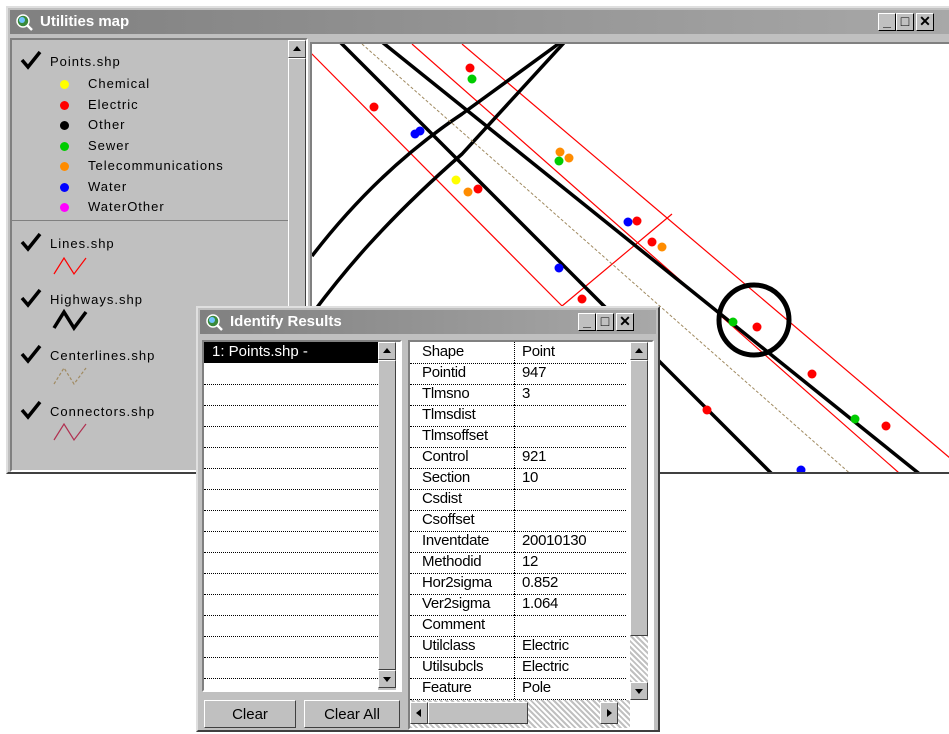 This screenshot has width=949, height=734. I want to click on window-title: Utilities map, so click(85, 21).